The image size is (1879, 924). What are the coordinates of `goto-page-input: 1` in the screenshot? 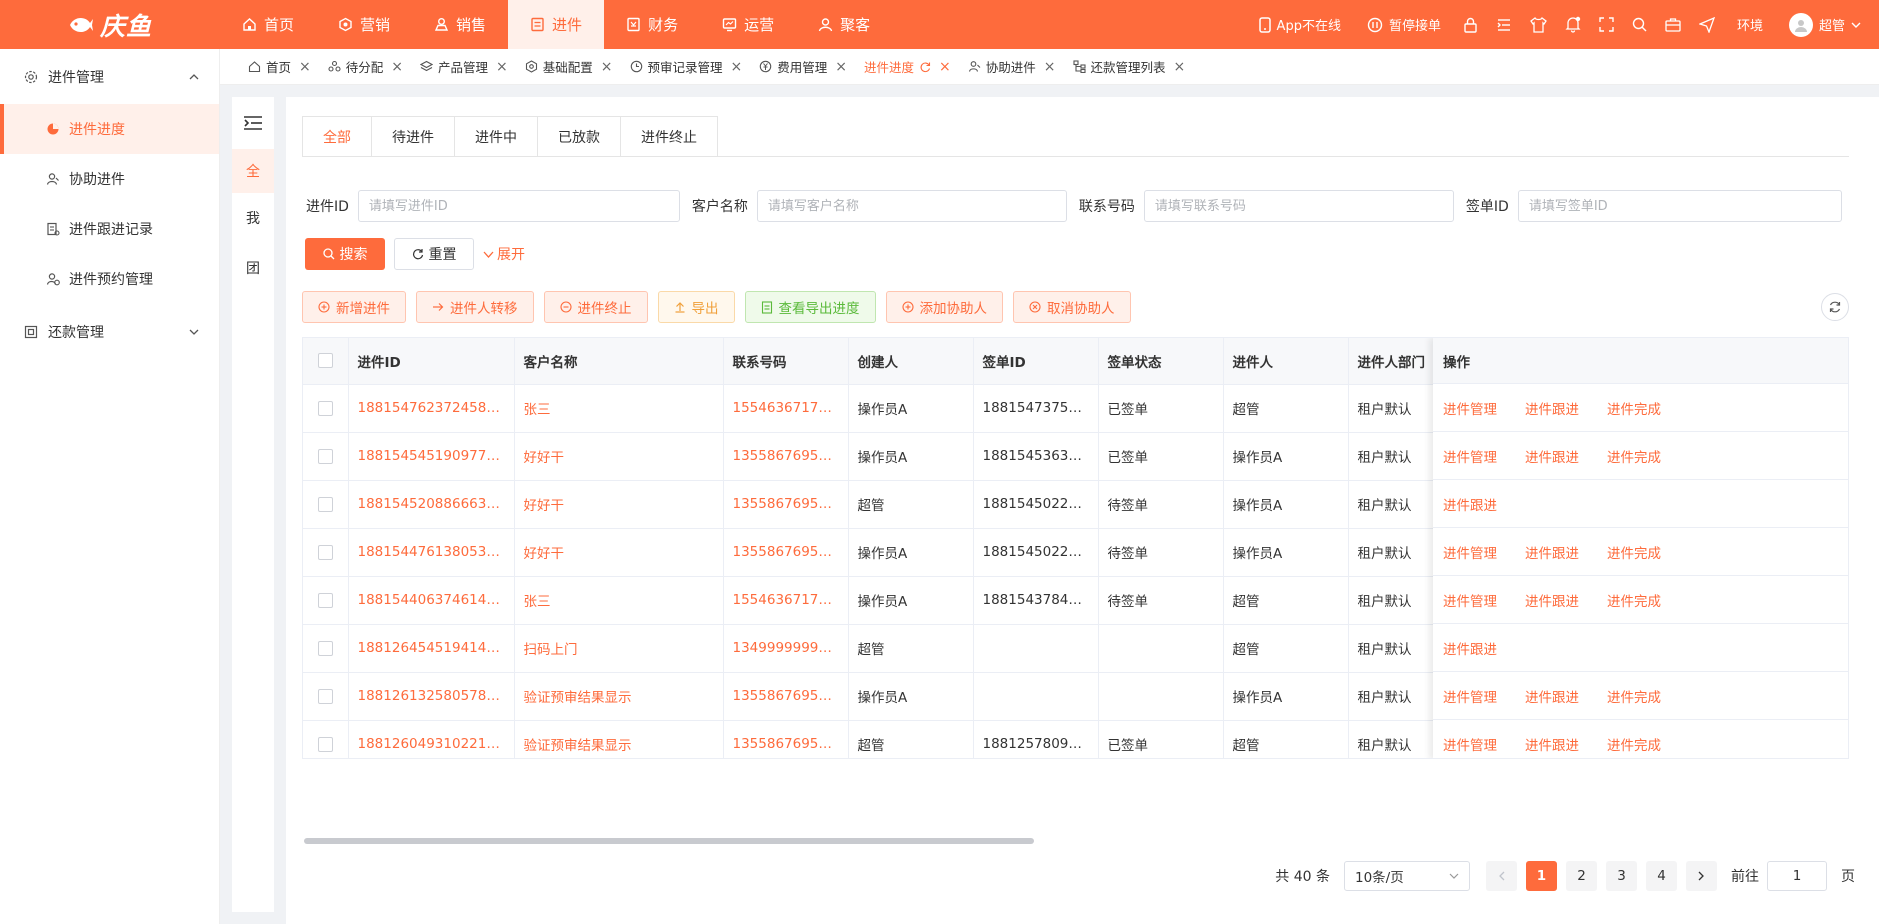 It's located at (1797, 876).